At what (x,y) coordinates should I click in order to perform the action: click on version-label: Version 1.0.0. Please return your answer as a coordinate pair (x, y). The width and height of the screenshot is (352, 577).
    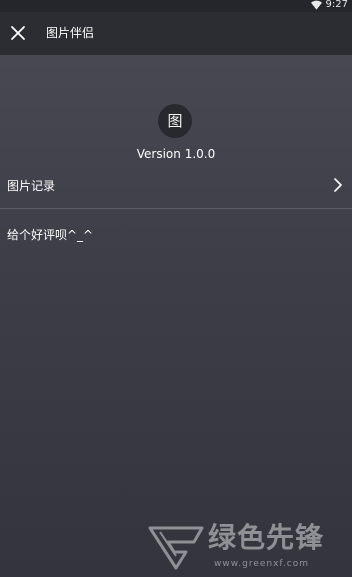
    Looking at the image, I should click on (176, 154).